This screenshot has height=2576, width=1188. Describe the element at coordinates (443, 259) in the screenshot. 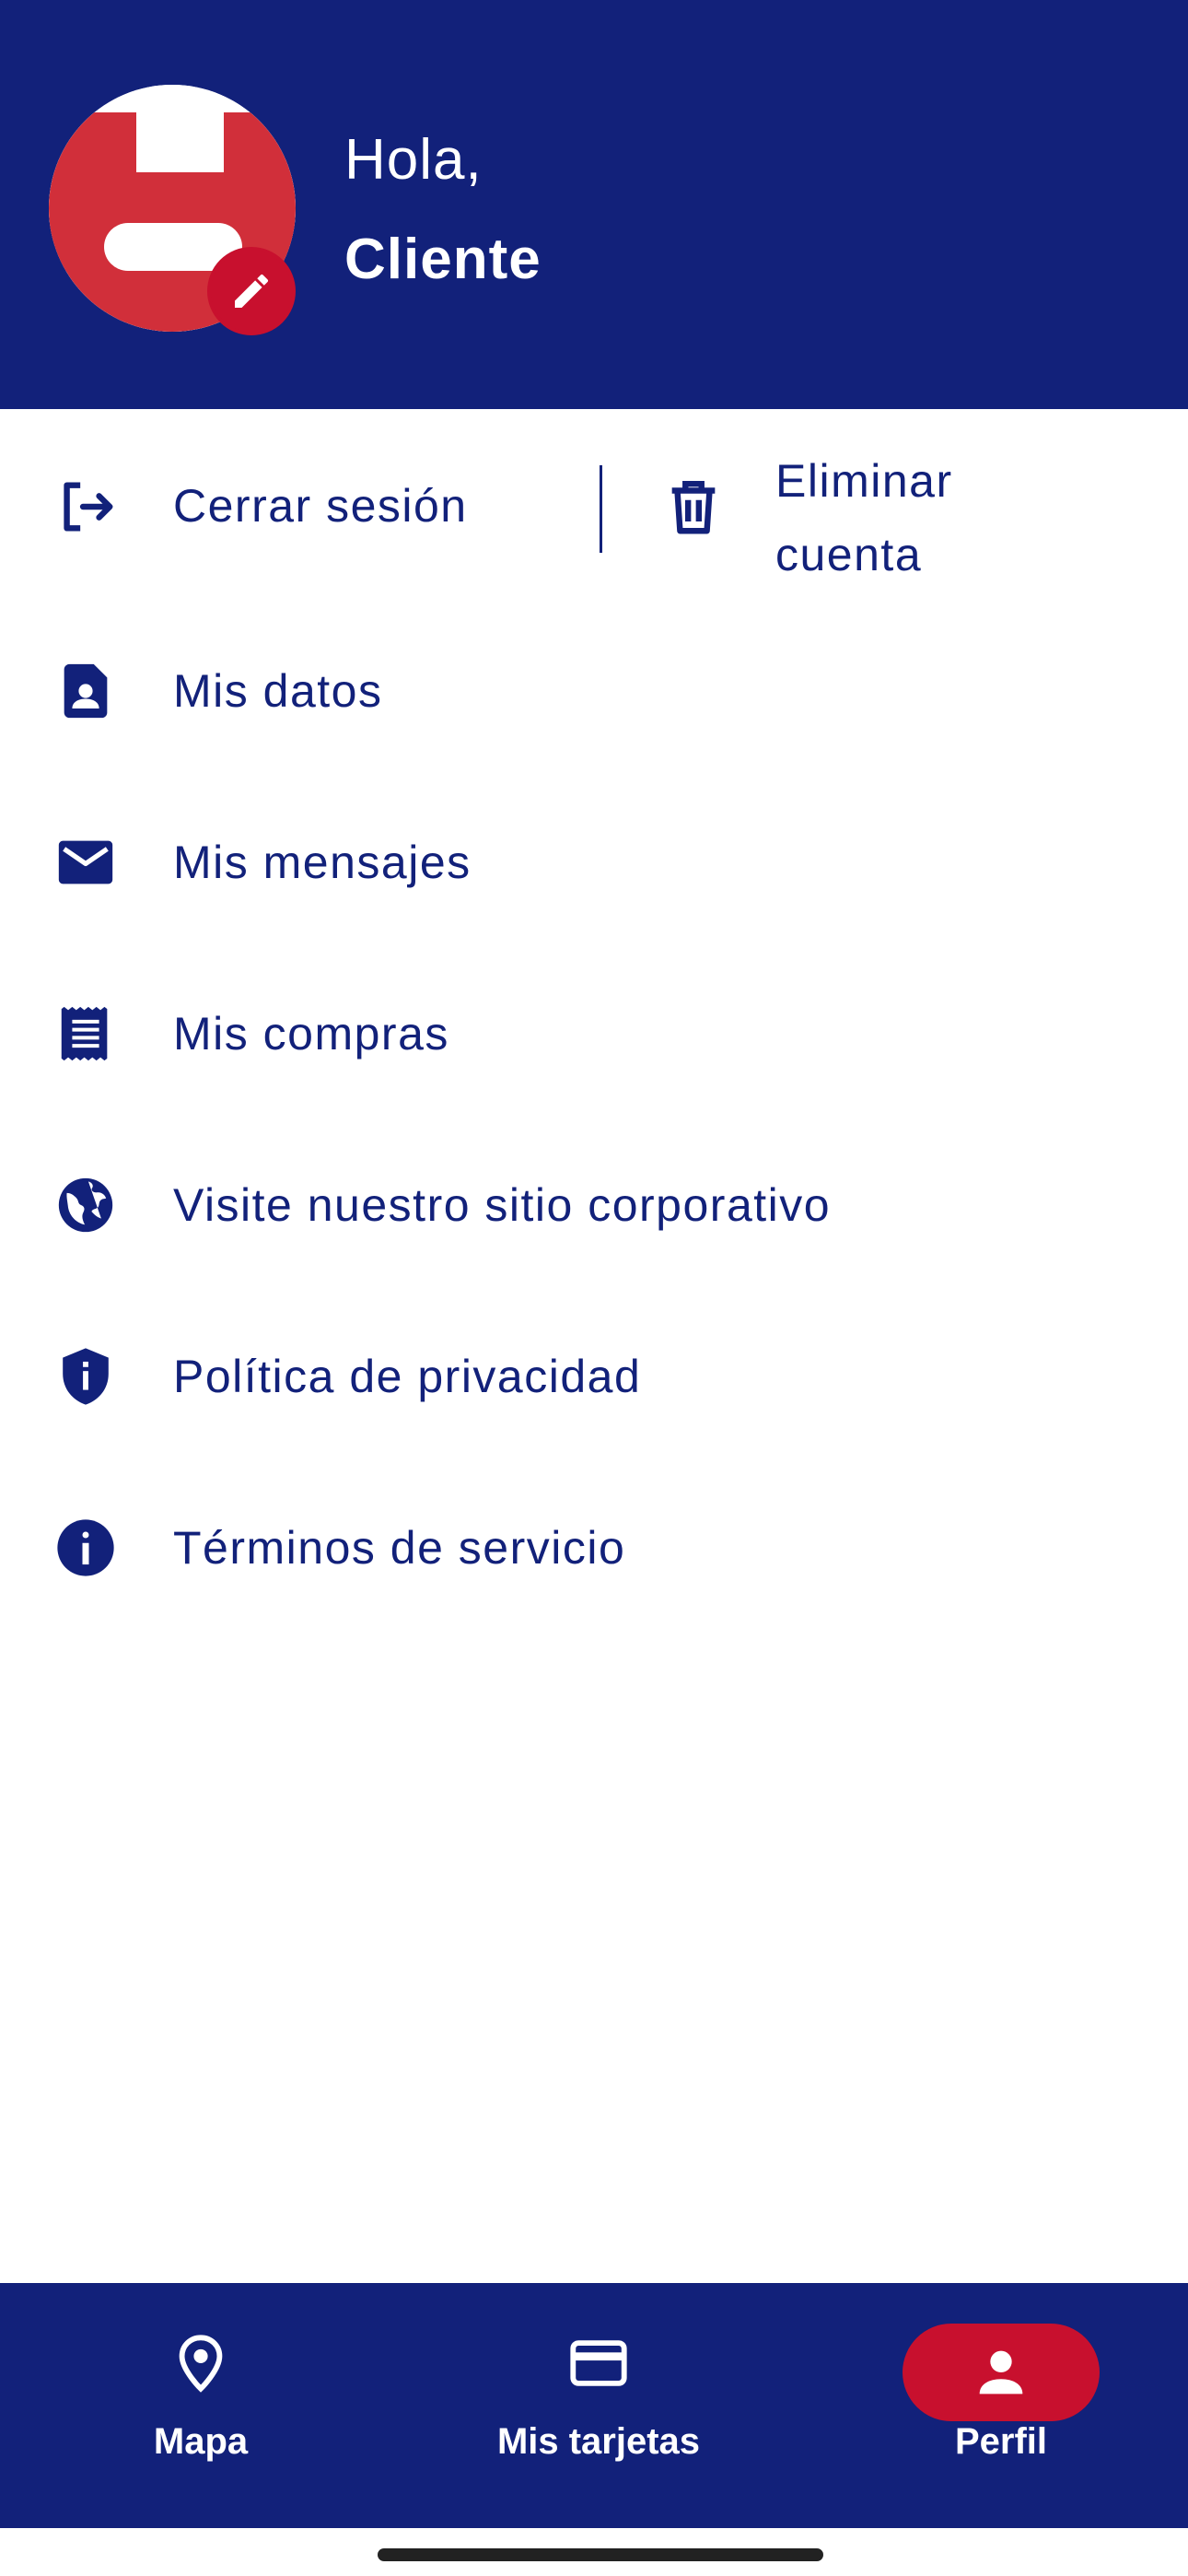

I see `user-name: Cliente` at that location.